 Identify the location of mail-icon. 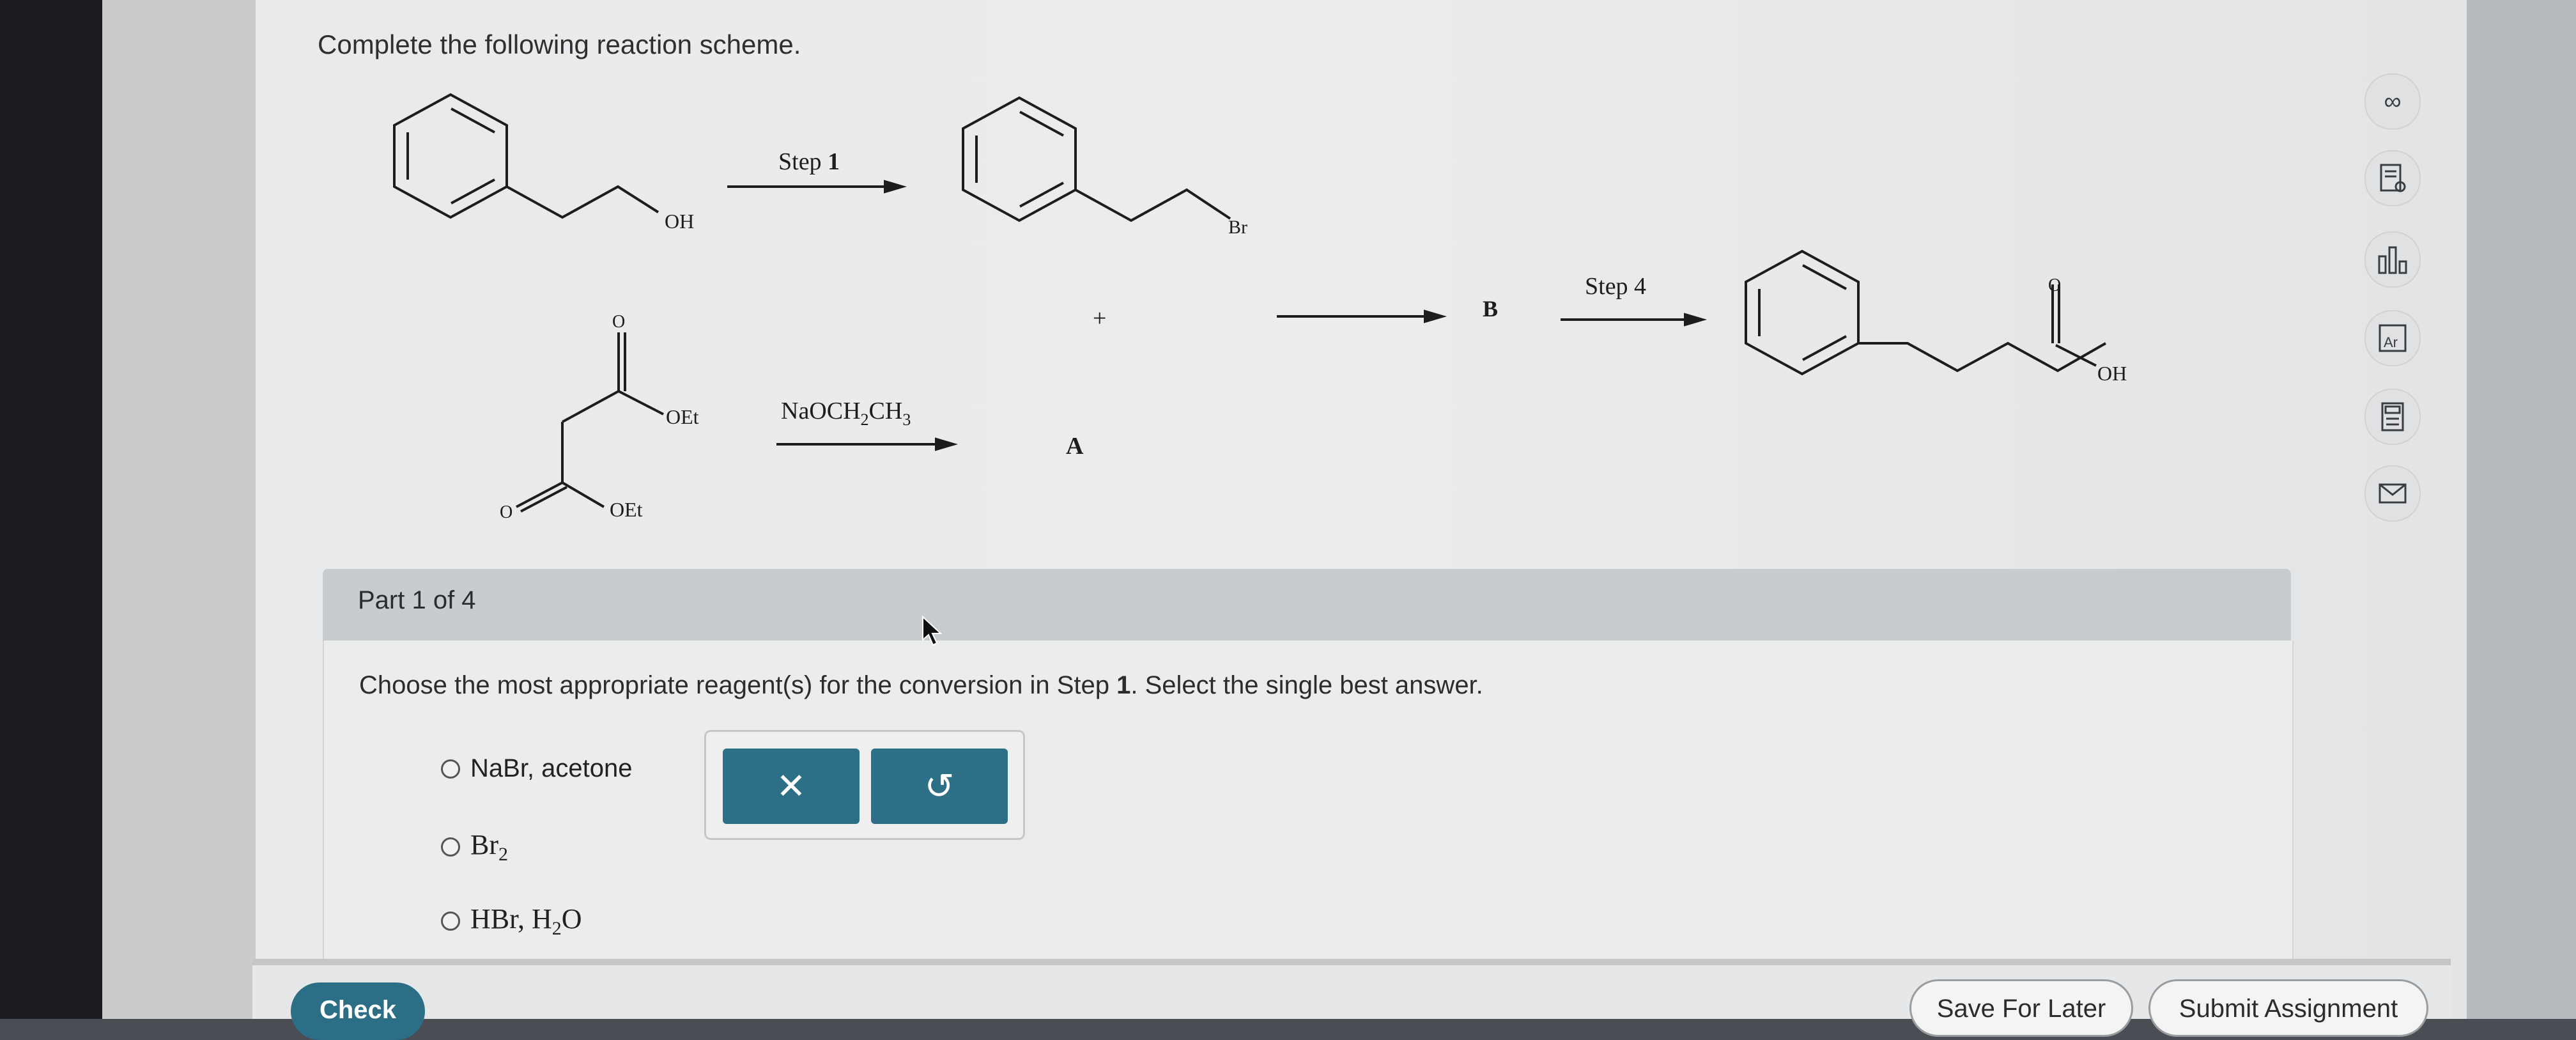
(2392, 493).